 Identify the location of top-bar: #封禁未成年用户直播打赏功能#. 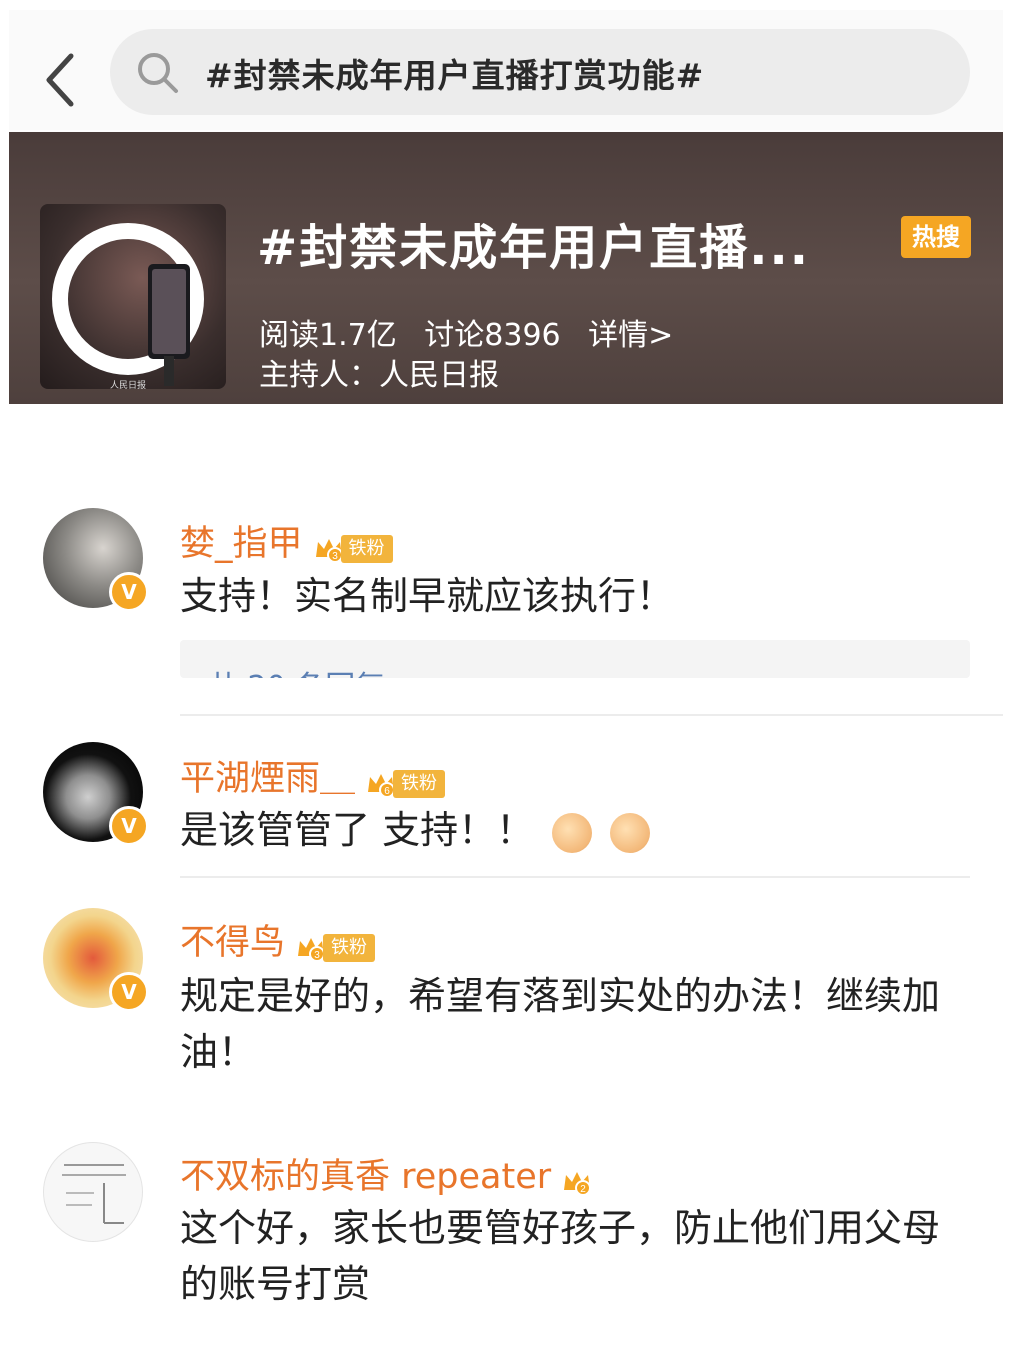
(506, 70).